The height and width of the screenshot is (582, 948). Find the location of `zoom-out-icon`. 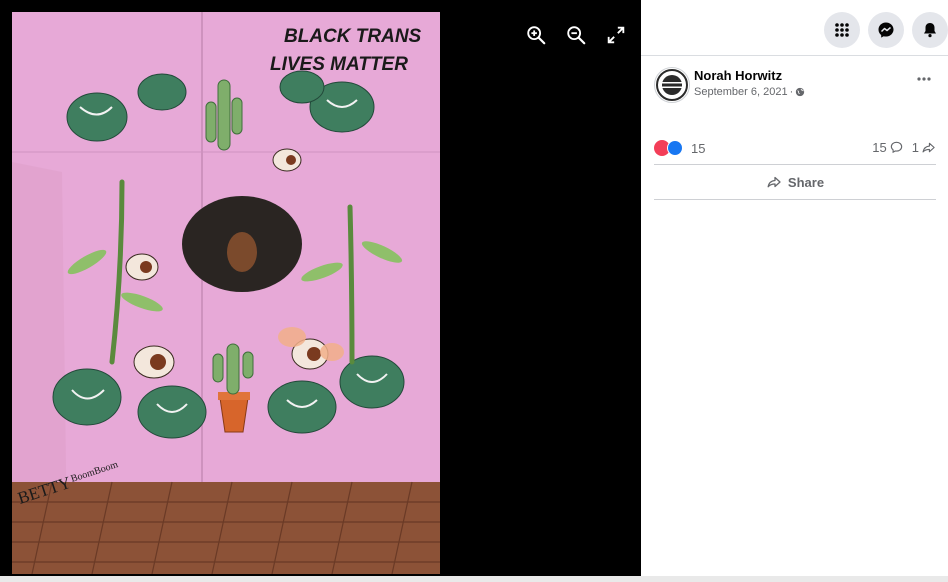

zoom-out-icon is located at coordinates (576, 35).